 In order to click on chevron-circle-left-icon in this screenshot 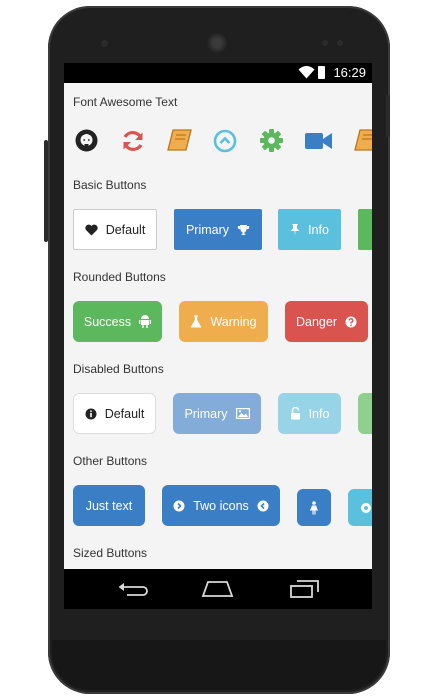, I will do `click(263, 505)`.